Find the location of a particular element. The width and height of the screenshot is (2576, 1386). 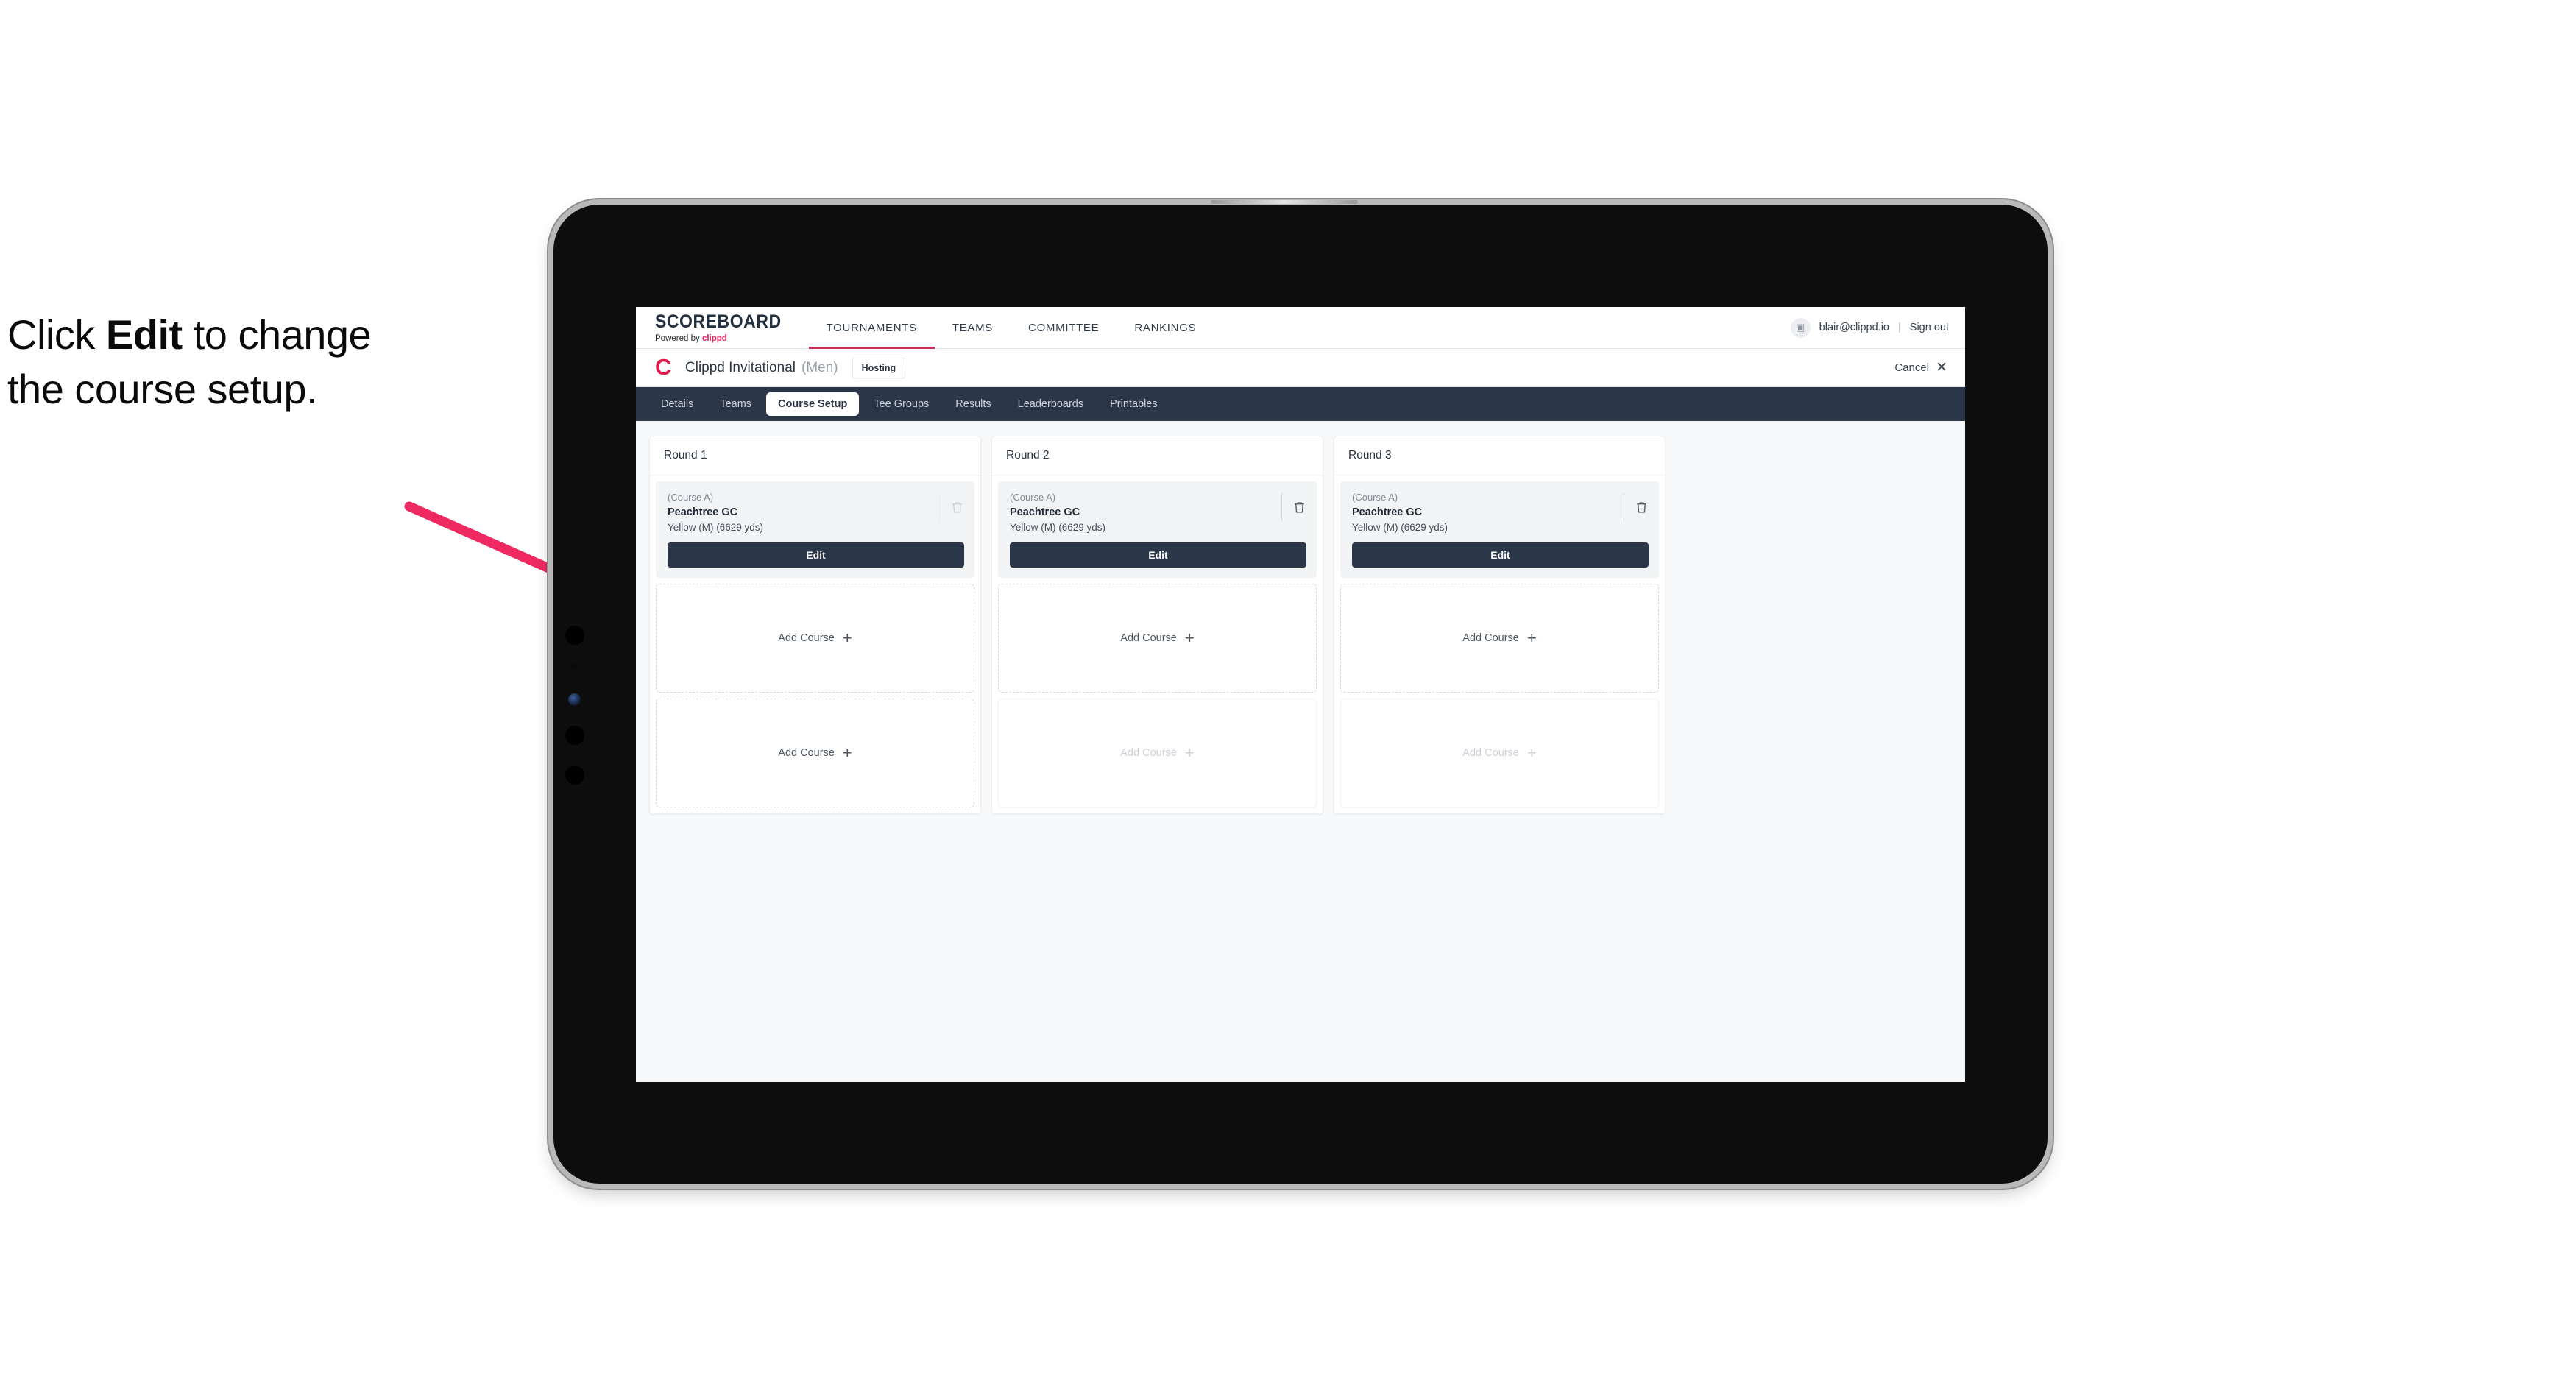

round-title: Round 3 is located at coordinates (1499, 455).